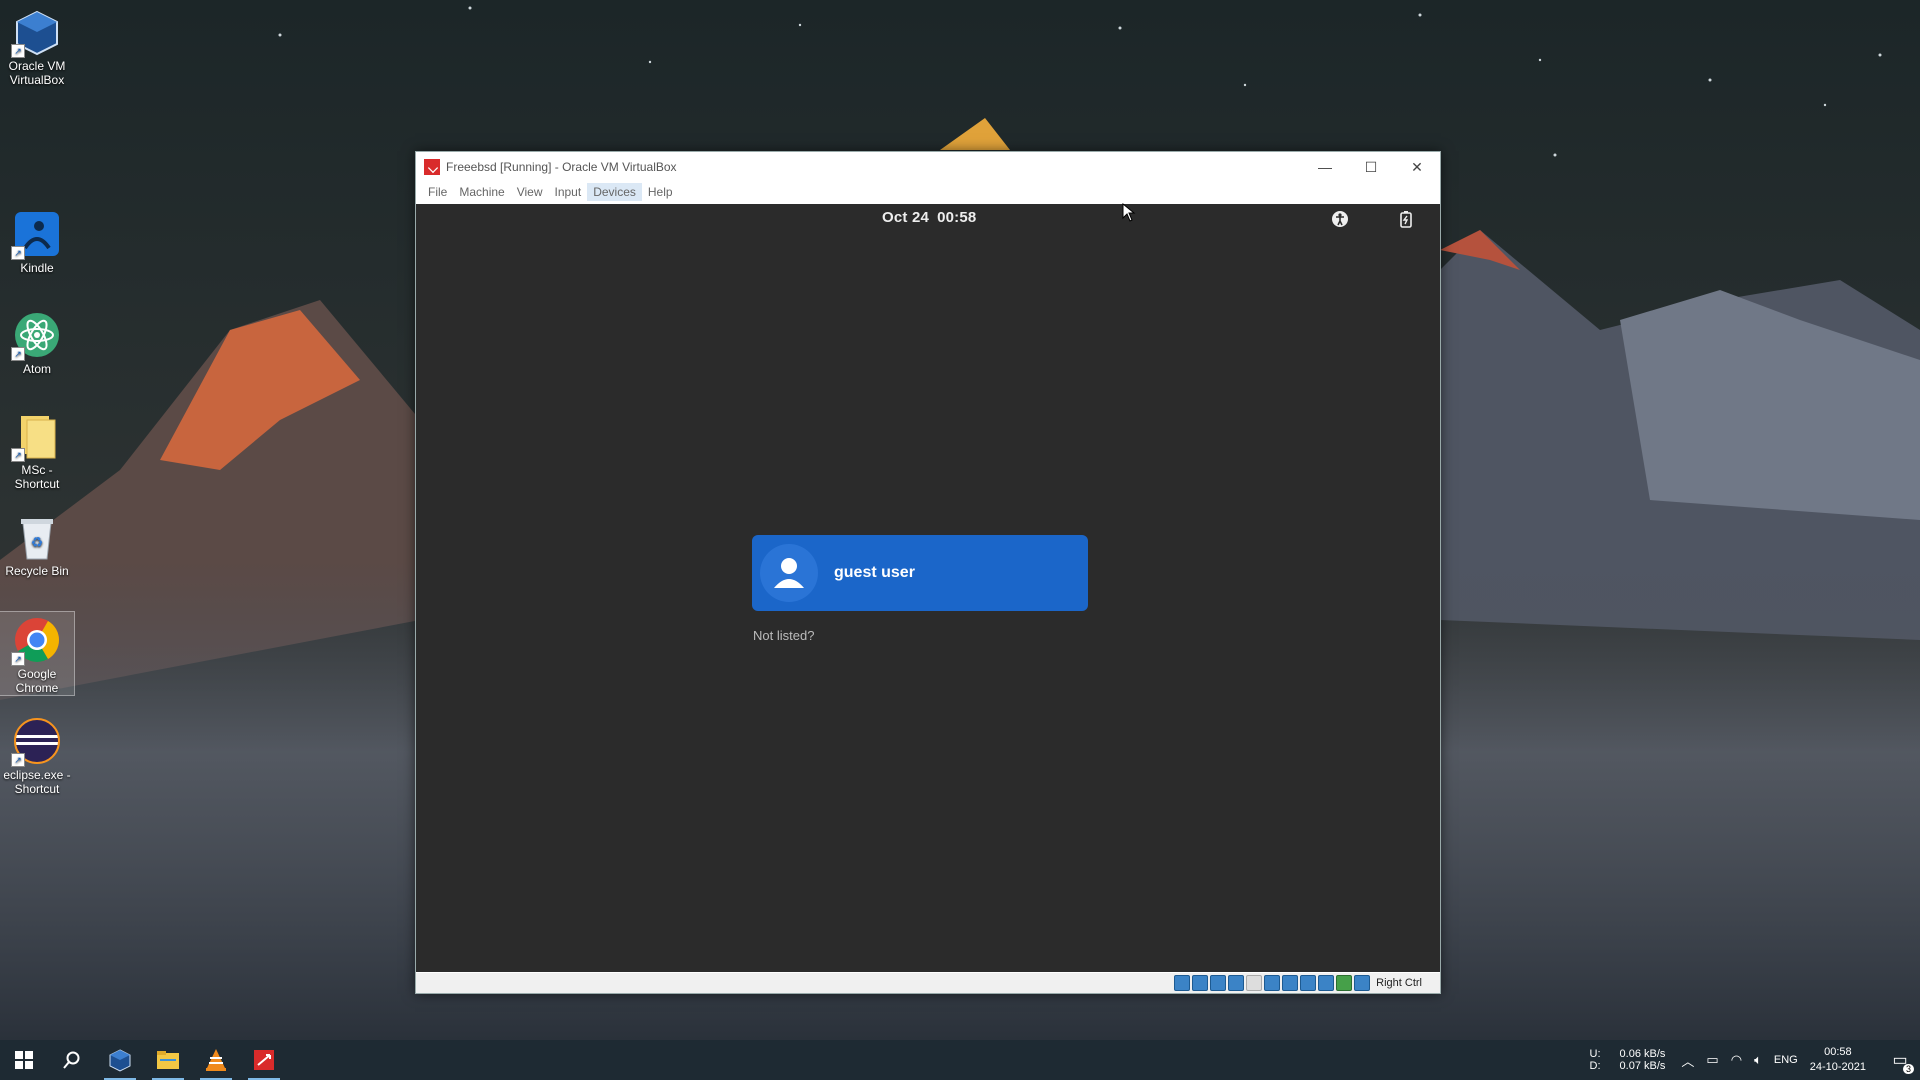 The height and width of the screenshot is (1080, 1920). I want to click on accessibility-icon, so click(1340, 219).